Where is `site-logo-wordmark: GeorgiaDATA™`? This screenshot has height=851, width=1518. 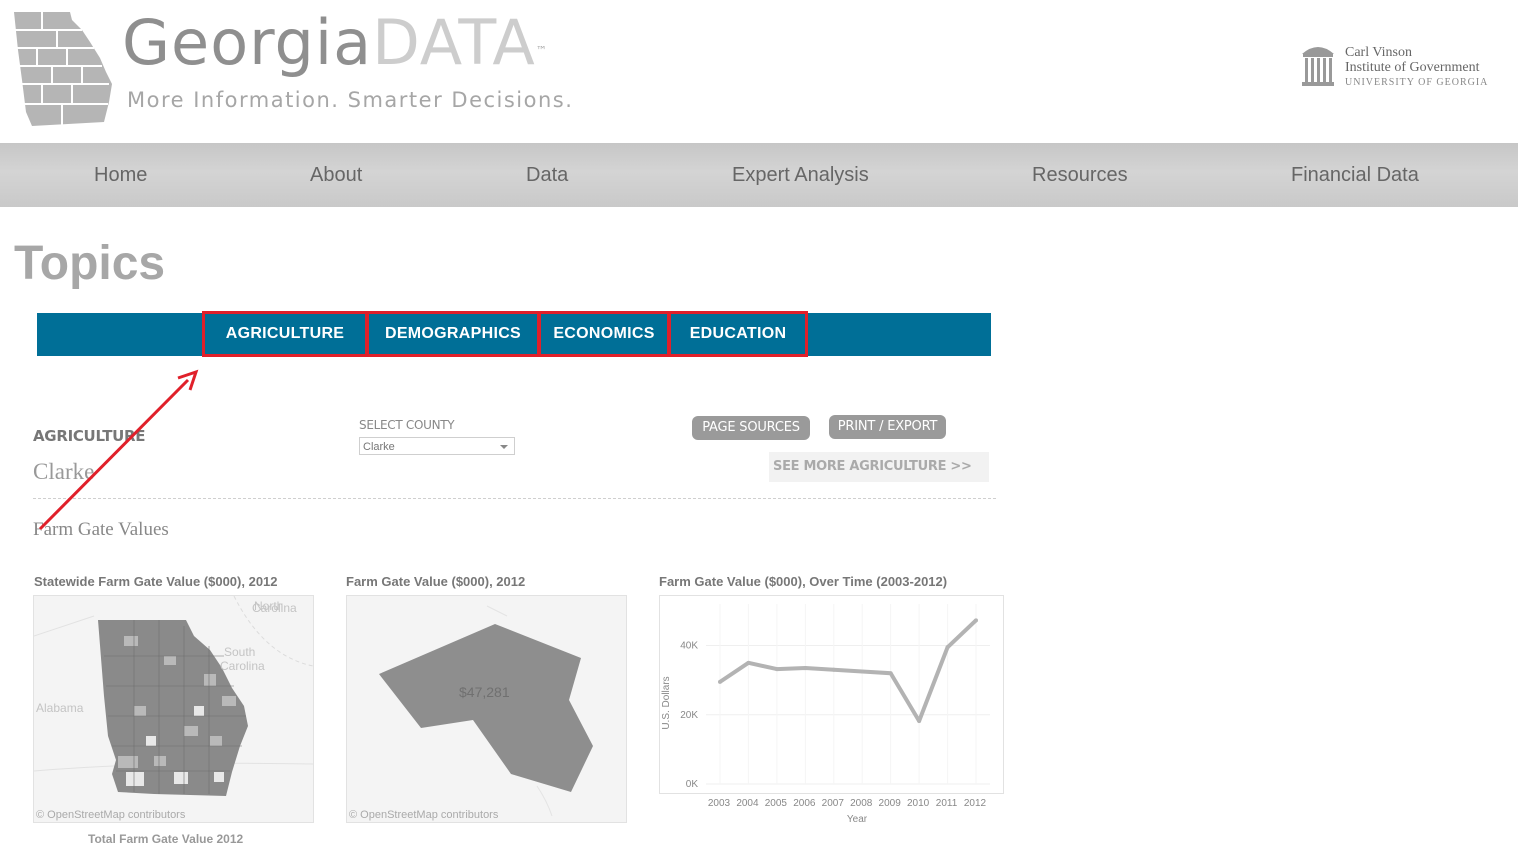
site-logo-wordmark: GeorgiaDATA™ is located at coordinates (335, 43).